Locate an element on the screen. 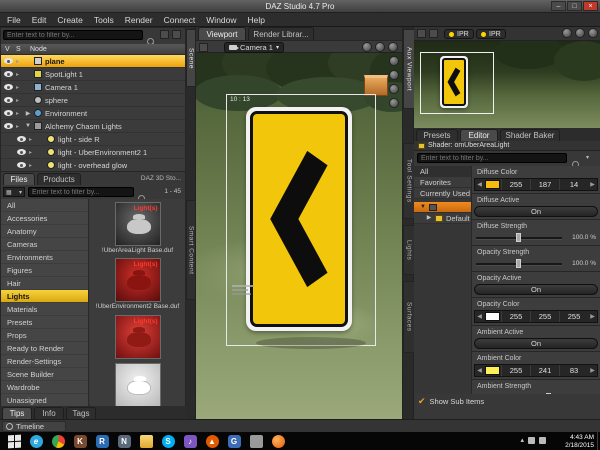 The image size is (600, 450). taskbar-icon: e is located at coordinates (36, 441).